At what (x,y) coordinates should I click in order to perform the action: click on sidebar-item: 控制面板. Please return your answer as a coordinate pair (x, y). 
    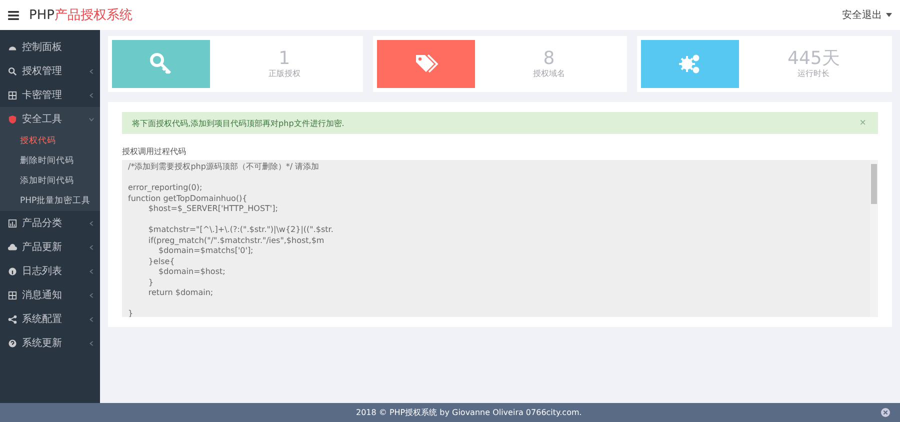
    Looking at the image, I should click on (50, 47).